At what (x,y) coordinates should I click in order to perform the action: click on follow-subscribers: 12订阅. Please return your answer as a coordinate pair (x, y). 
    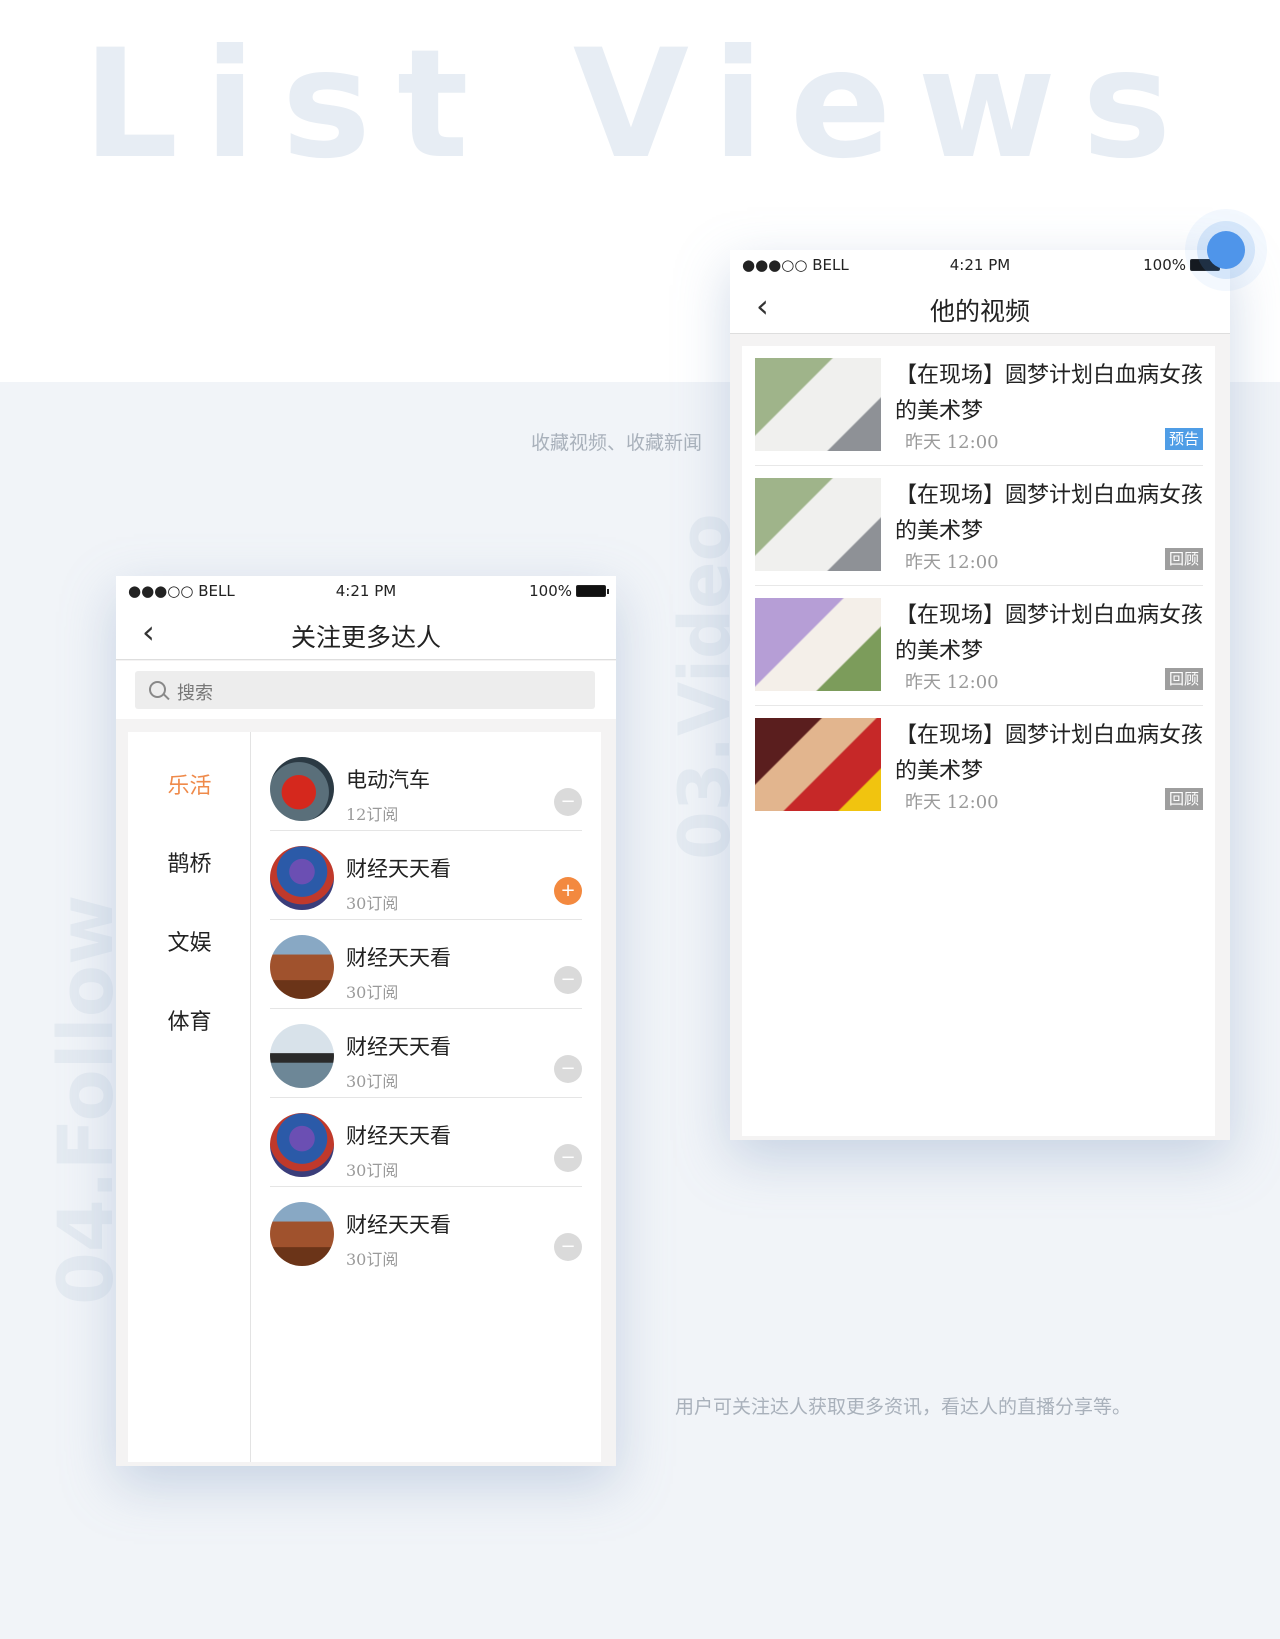
    Looking at the image, I should click on (372, 814).